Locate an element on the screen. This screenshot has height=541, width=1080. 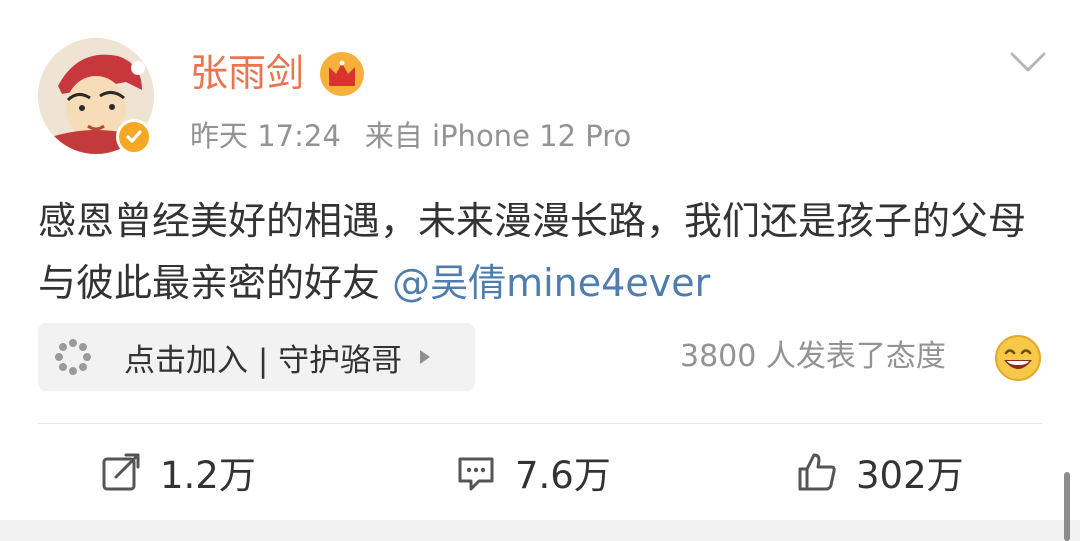
author-name: 张雨剑 is located at coordinates (247, 73).